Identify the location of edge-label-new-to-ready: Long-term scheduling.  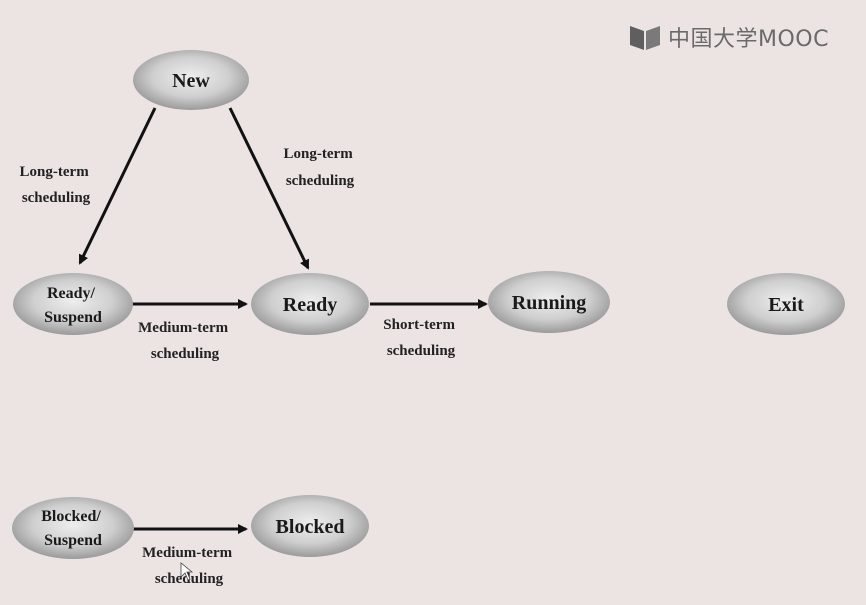
(320, 167).